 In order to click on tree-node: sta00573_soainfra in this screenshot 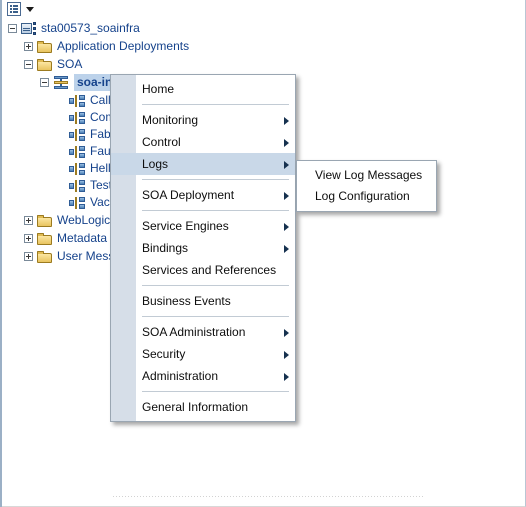, I will do `click(74, 28)`.